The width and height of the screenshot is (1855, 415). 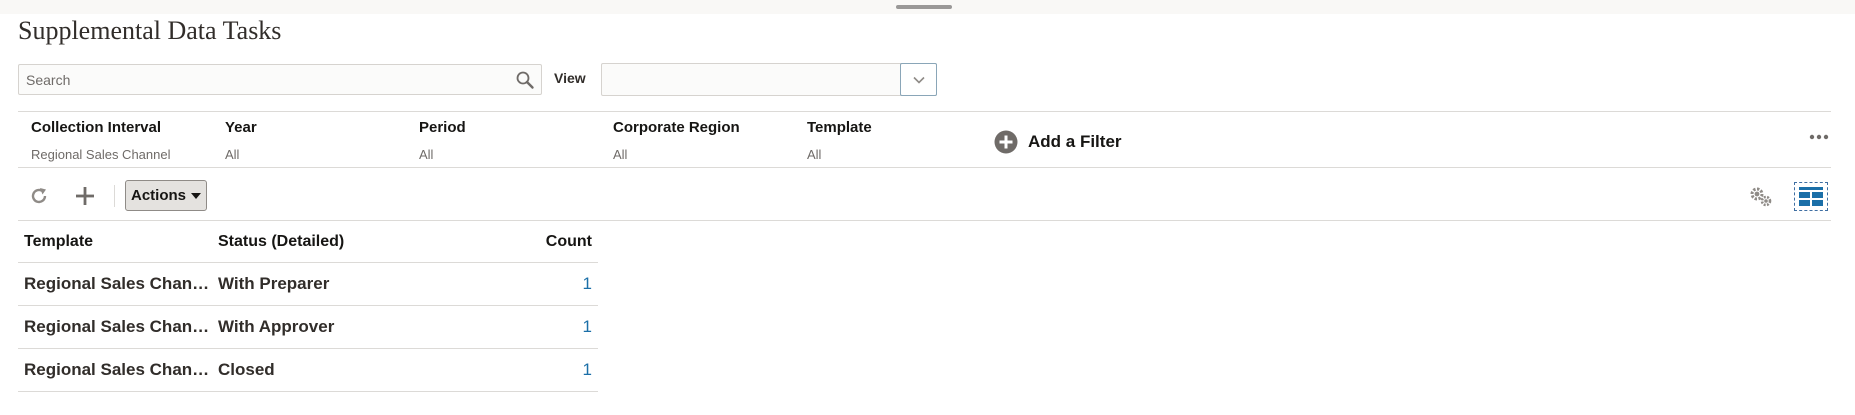 I want to click on filter-label: Period, so click(x=442, y=127).